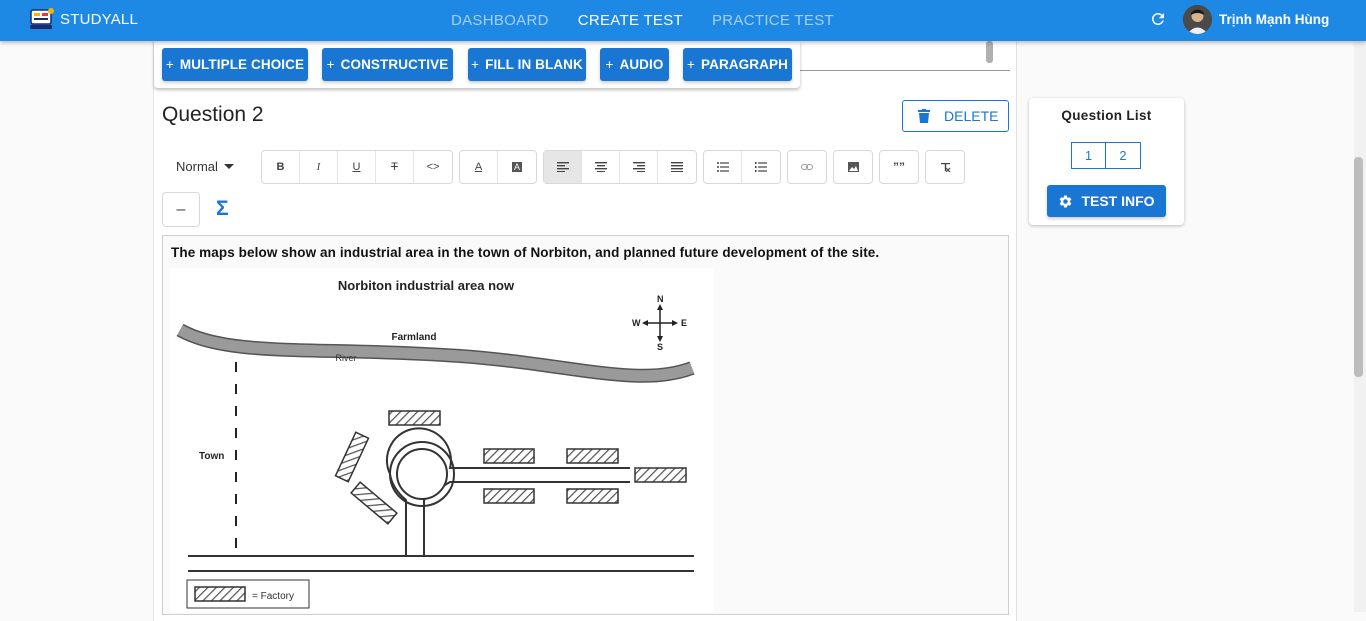  I want to click on list-group, so click(742, 167).